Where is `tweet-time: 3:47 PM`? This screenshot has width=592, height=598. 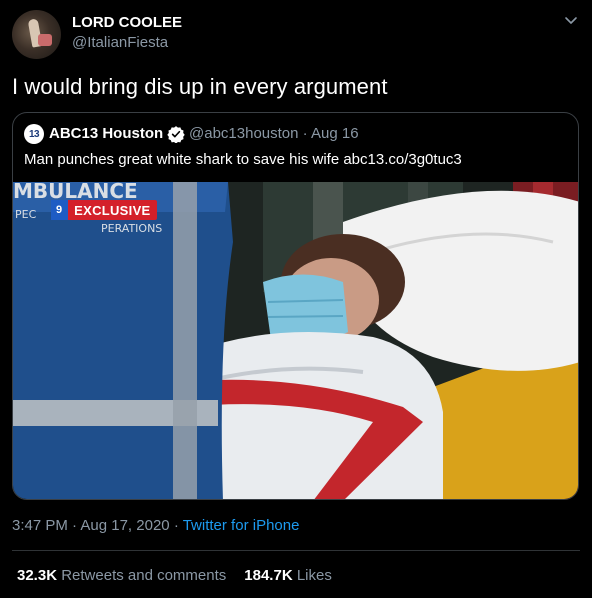 tweet-time: 3:47 PM is located at coordinates (40, 525).